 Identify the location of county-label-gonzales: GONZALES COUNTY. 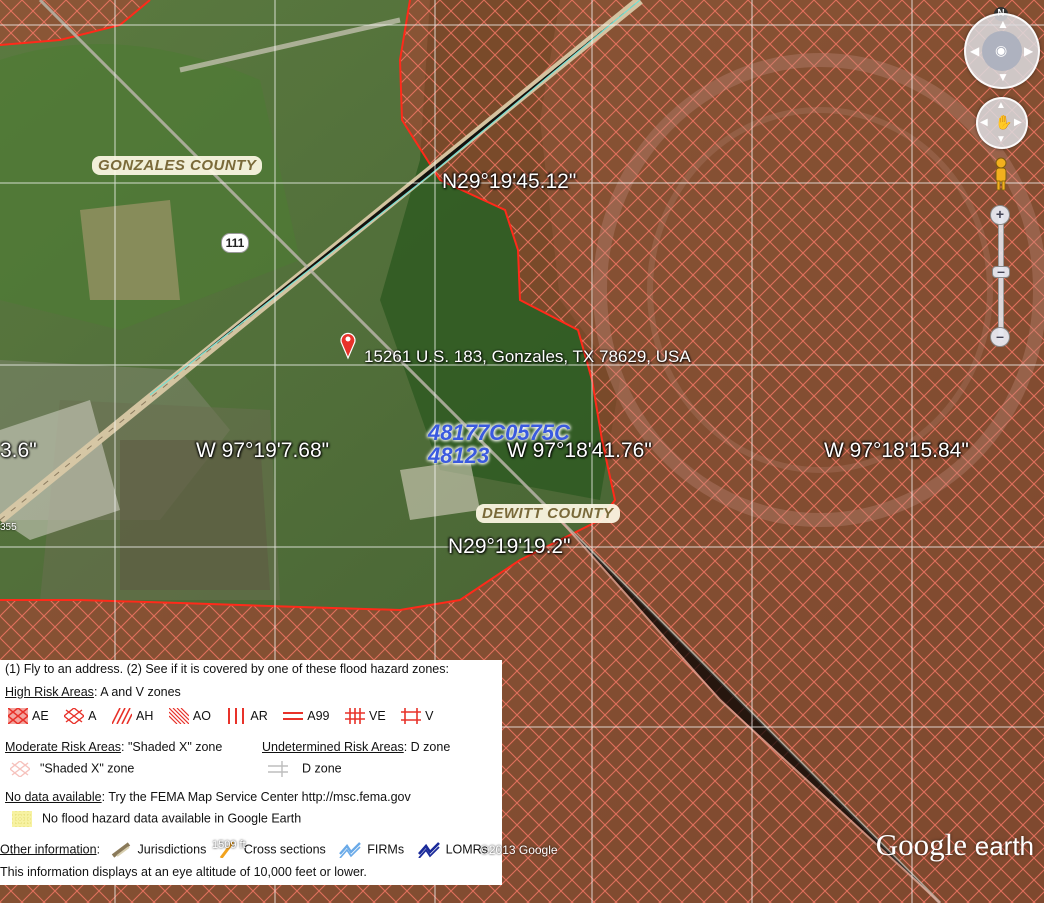
(177, 165).